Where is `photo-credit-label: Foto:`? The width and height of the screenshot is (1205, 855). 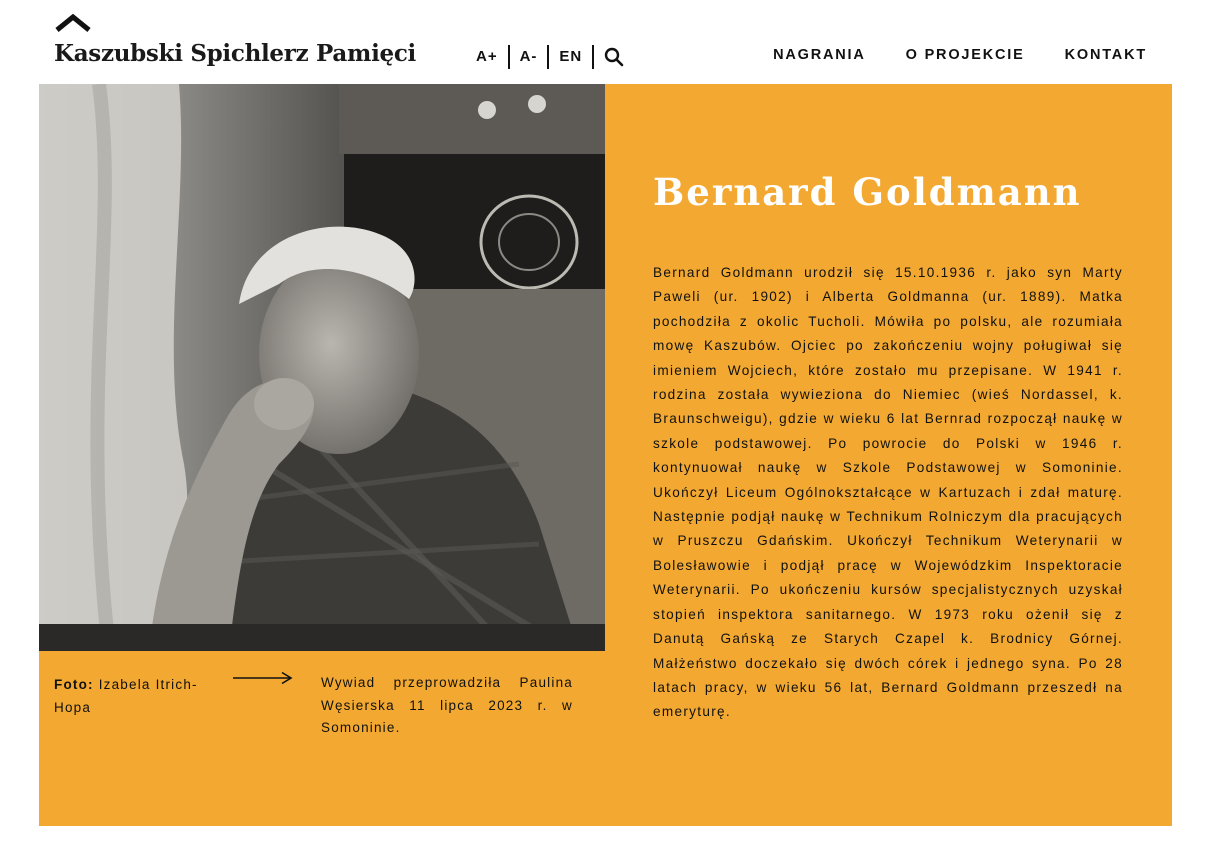
photo-credit-label: Foto: is located at coordinates (74, 684).